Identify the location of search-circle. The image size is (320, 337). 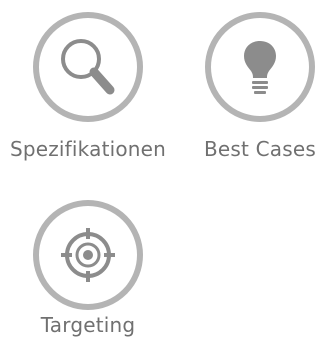
(88, 67).